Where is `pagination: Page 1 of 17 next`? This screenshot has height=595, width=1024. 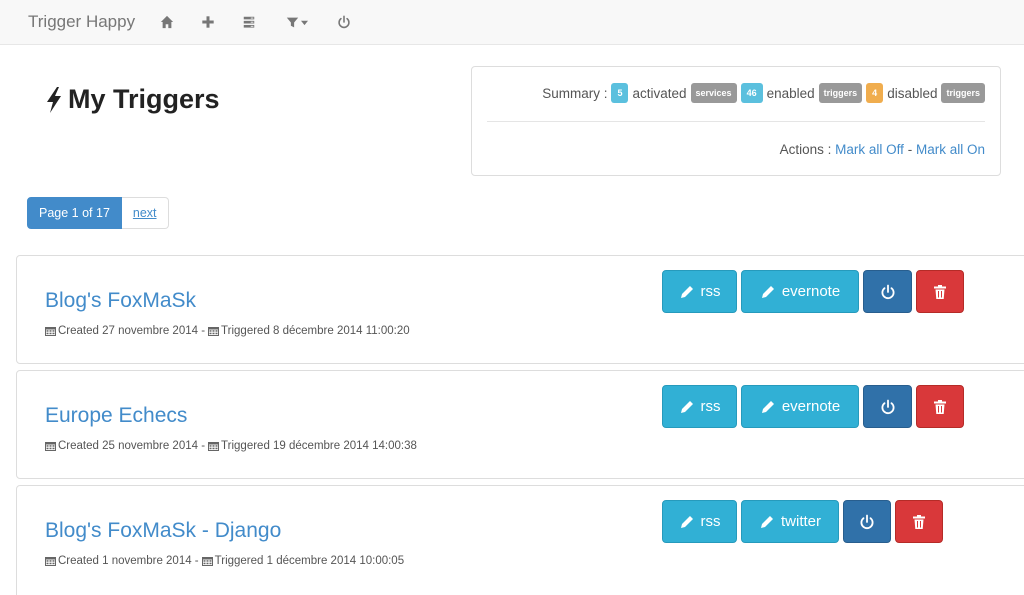
pagination: Page 1 of 17 next is located at coordinates (98, 213).